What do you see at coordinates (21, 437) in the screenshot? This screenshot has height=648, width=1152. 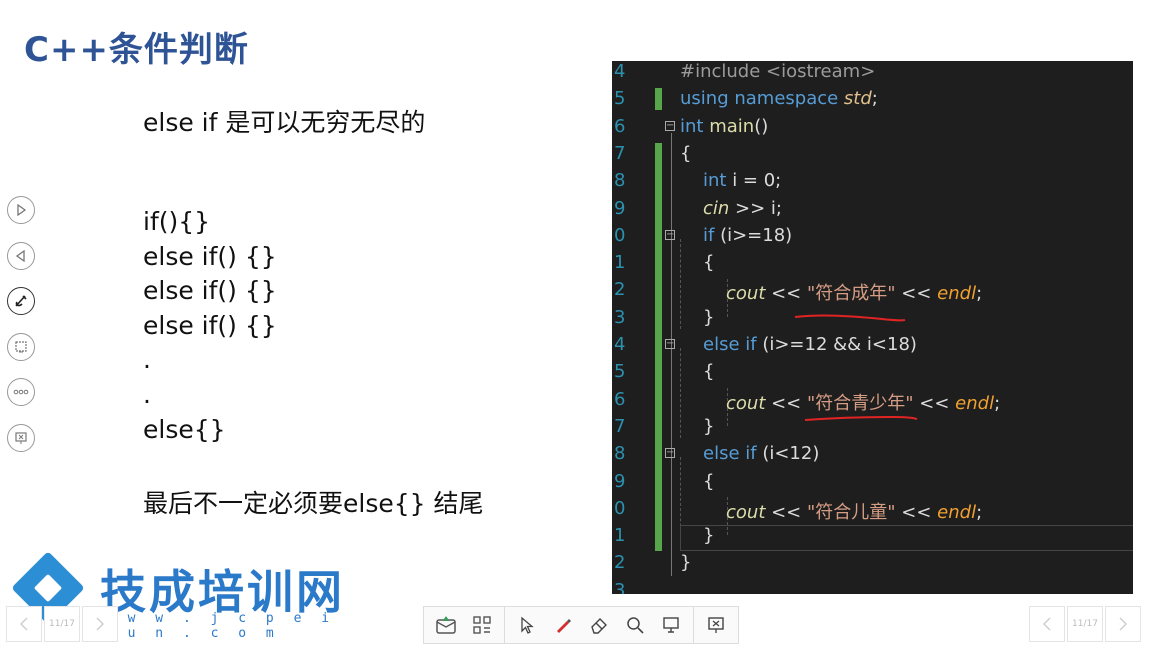 I see `end-show-icon` at bounding box center [21, 437].